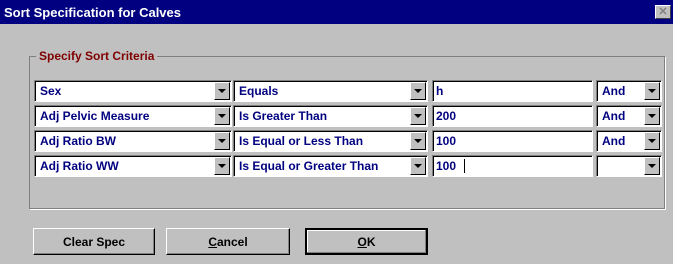 The width and height of the screenshot is (673, 264). I want to click on operator-select-row-3: Is Equal or Less Than, so click(330, 141).